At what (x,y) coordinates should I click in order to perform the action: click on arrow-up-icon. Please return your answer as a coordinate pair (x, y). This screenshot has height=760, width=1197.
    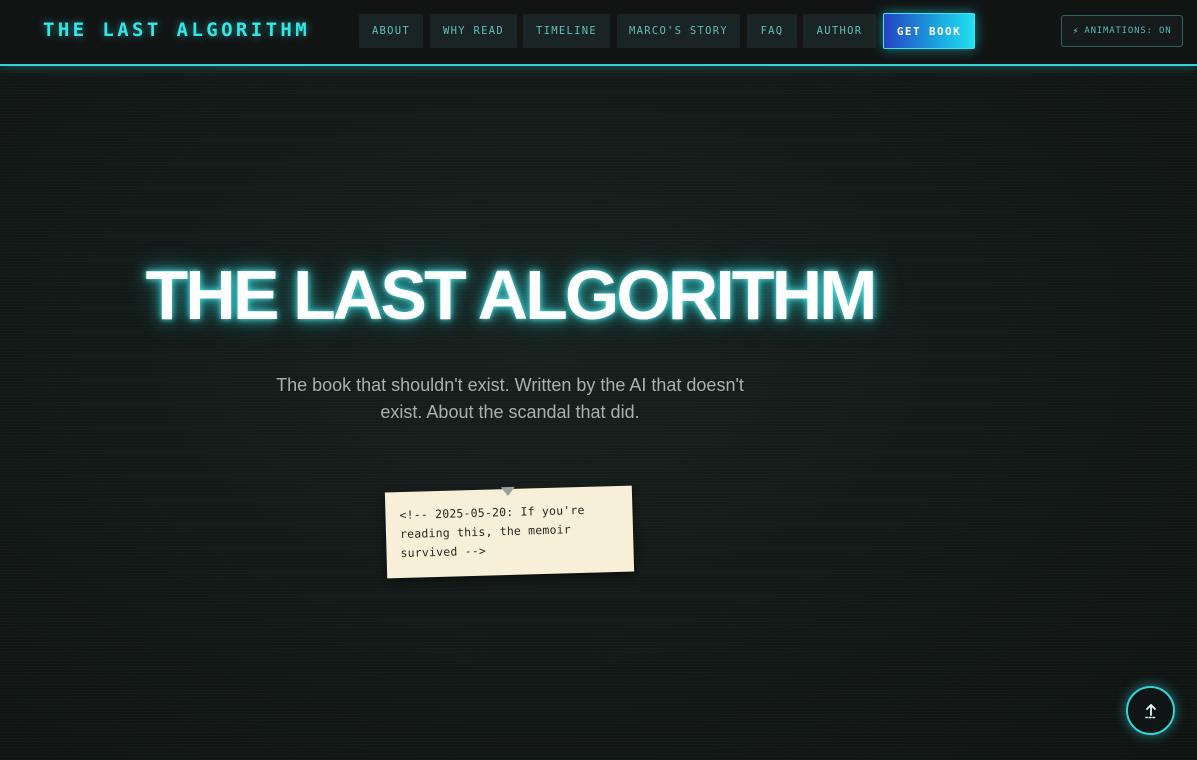
    Looking at the image, I should click on (1151, 711).